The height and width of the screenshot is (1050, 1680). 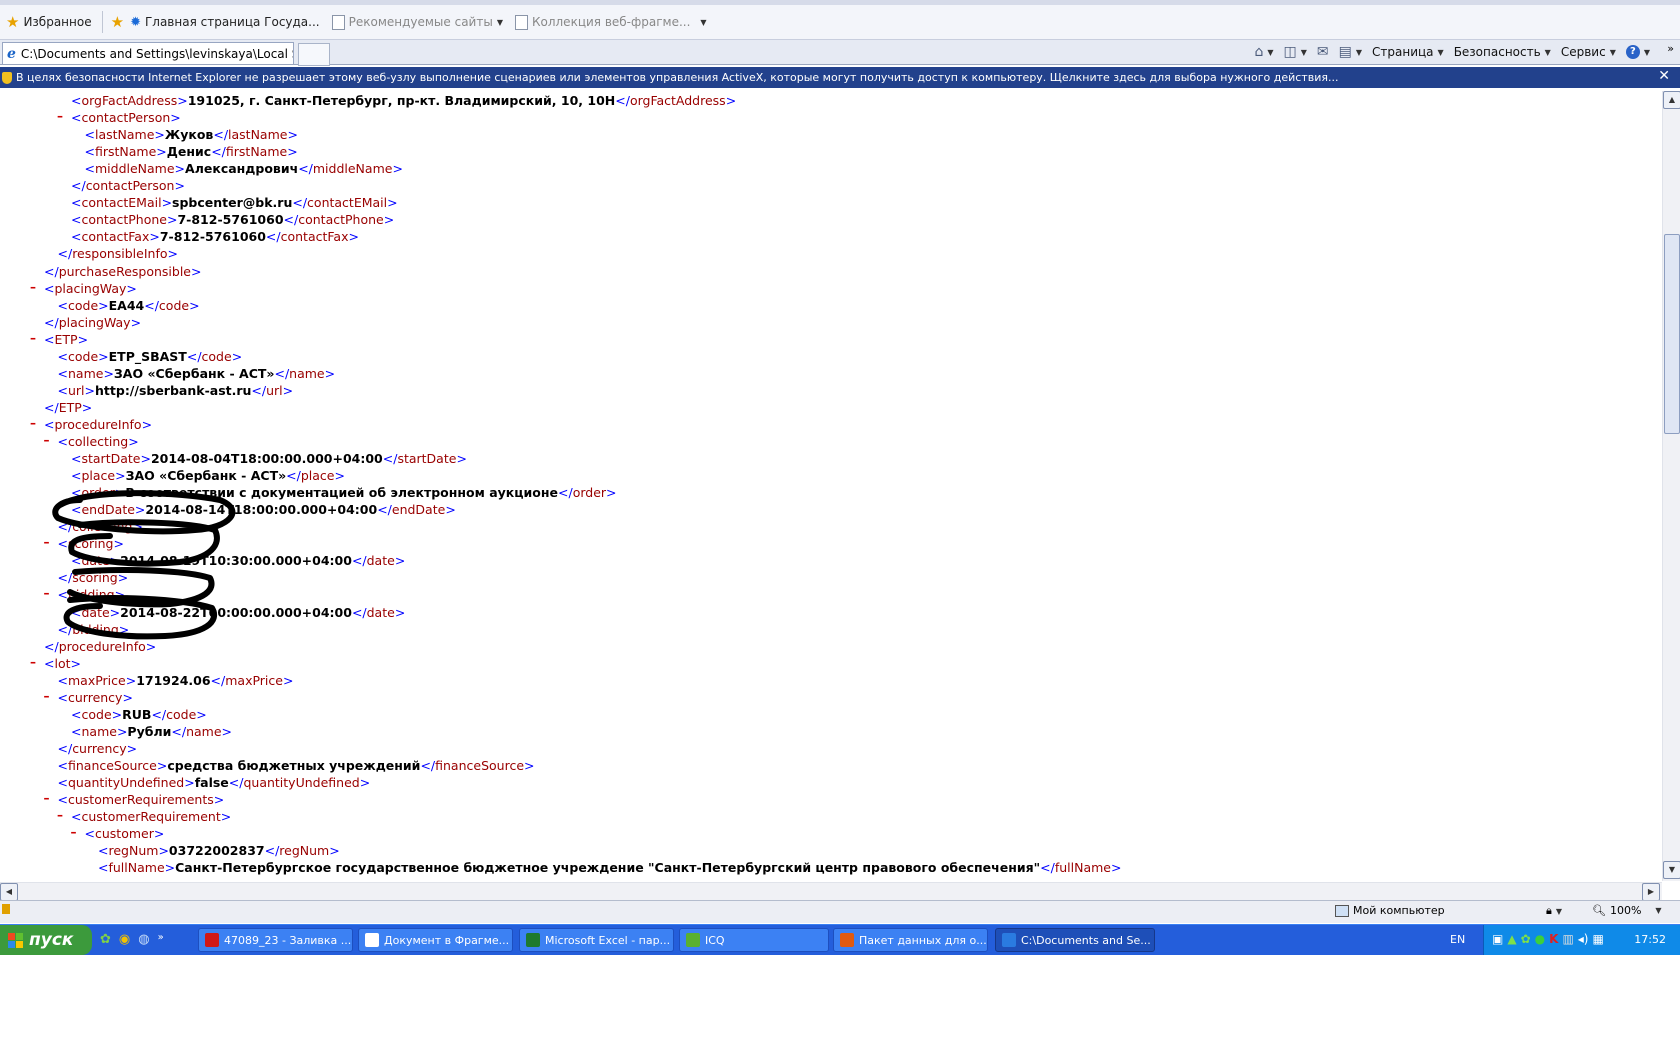 What do you see at coordinates (1350, 52) in the screenshot?
I see `print-button: ▤ ▼` at bounding box center [1350, 52].